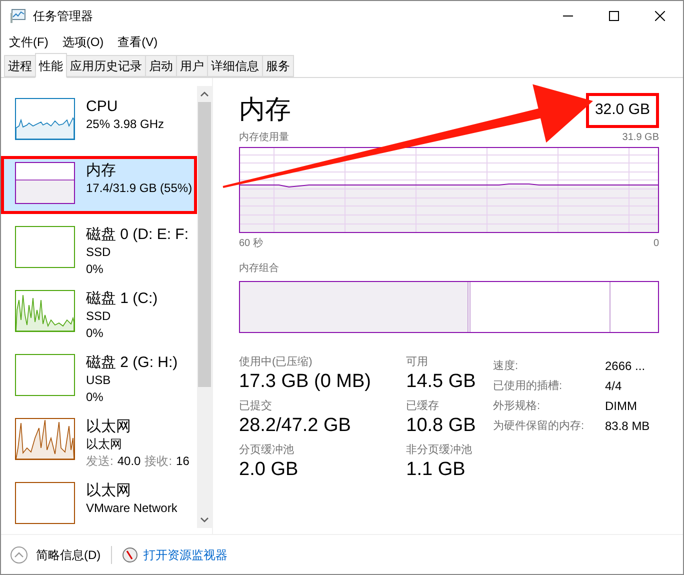 Image resolution: width=684 pixels, height=575 pixels. Describe the element at coordinates (276, 361) in the screenshot. I see `stat-label: 使用中(已压缩)` at that location.